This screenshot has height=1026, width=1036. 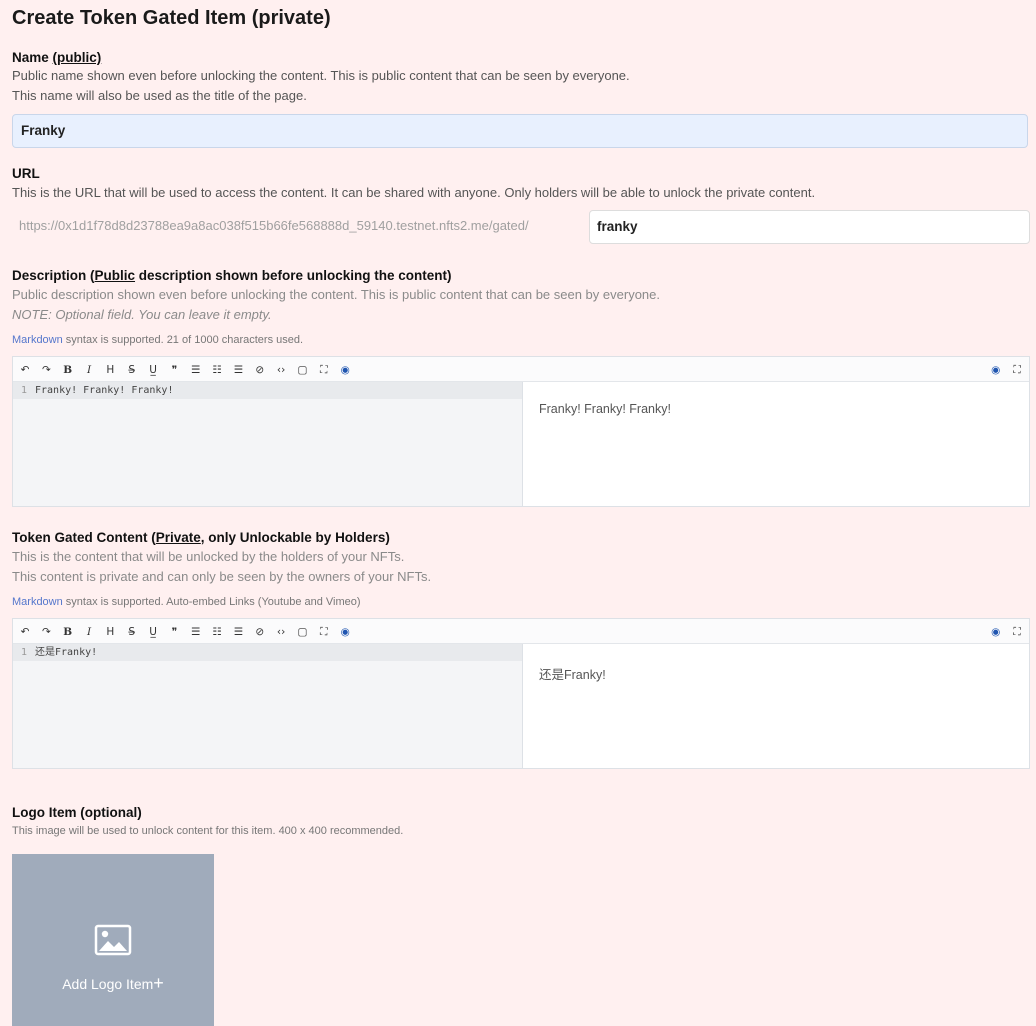 What do you see at coordinates (268, 444) in the screenshot?
I see `description-code-pane: 1 Franky! Franky! Franky!` at bounding box center [268, 444].